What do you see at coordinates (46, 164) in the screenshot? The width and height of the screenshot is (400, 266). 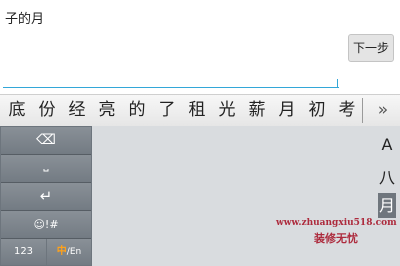 I see `space-icon: ⎵` at bounding box center [46, 164].